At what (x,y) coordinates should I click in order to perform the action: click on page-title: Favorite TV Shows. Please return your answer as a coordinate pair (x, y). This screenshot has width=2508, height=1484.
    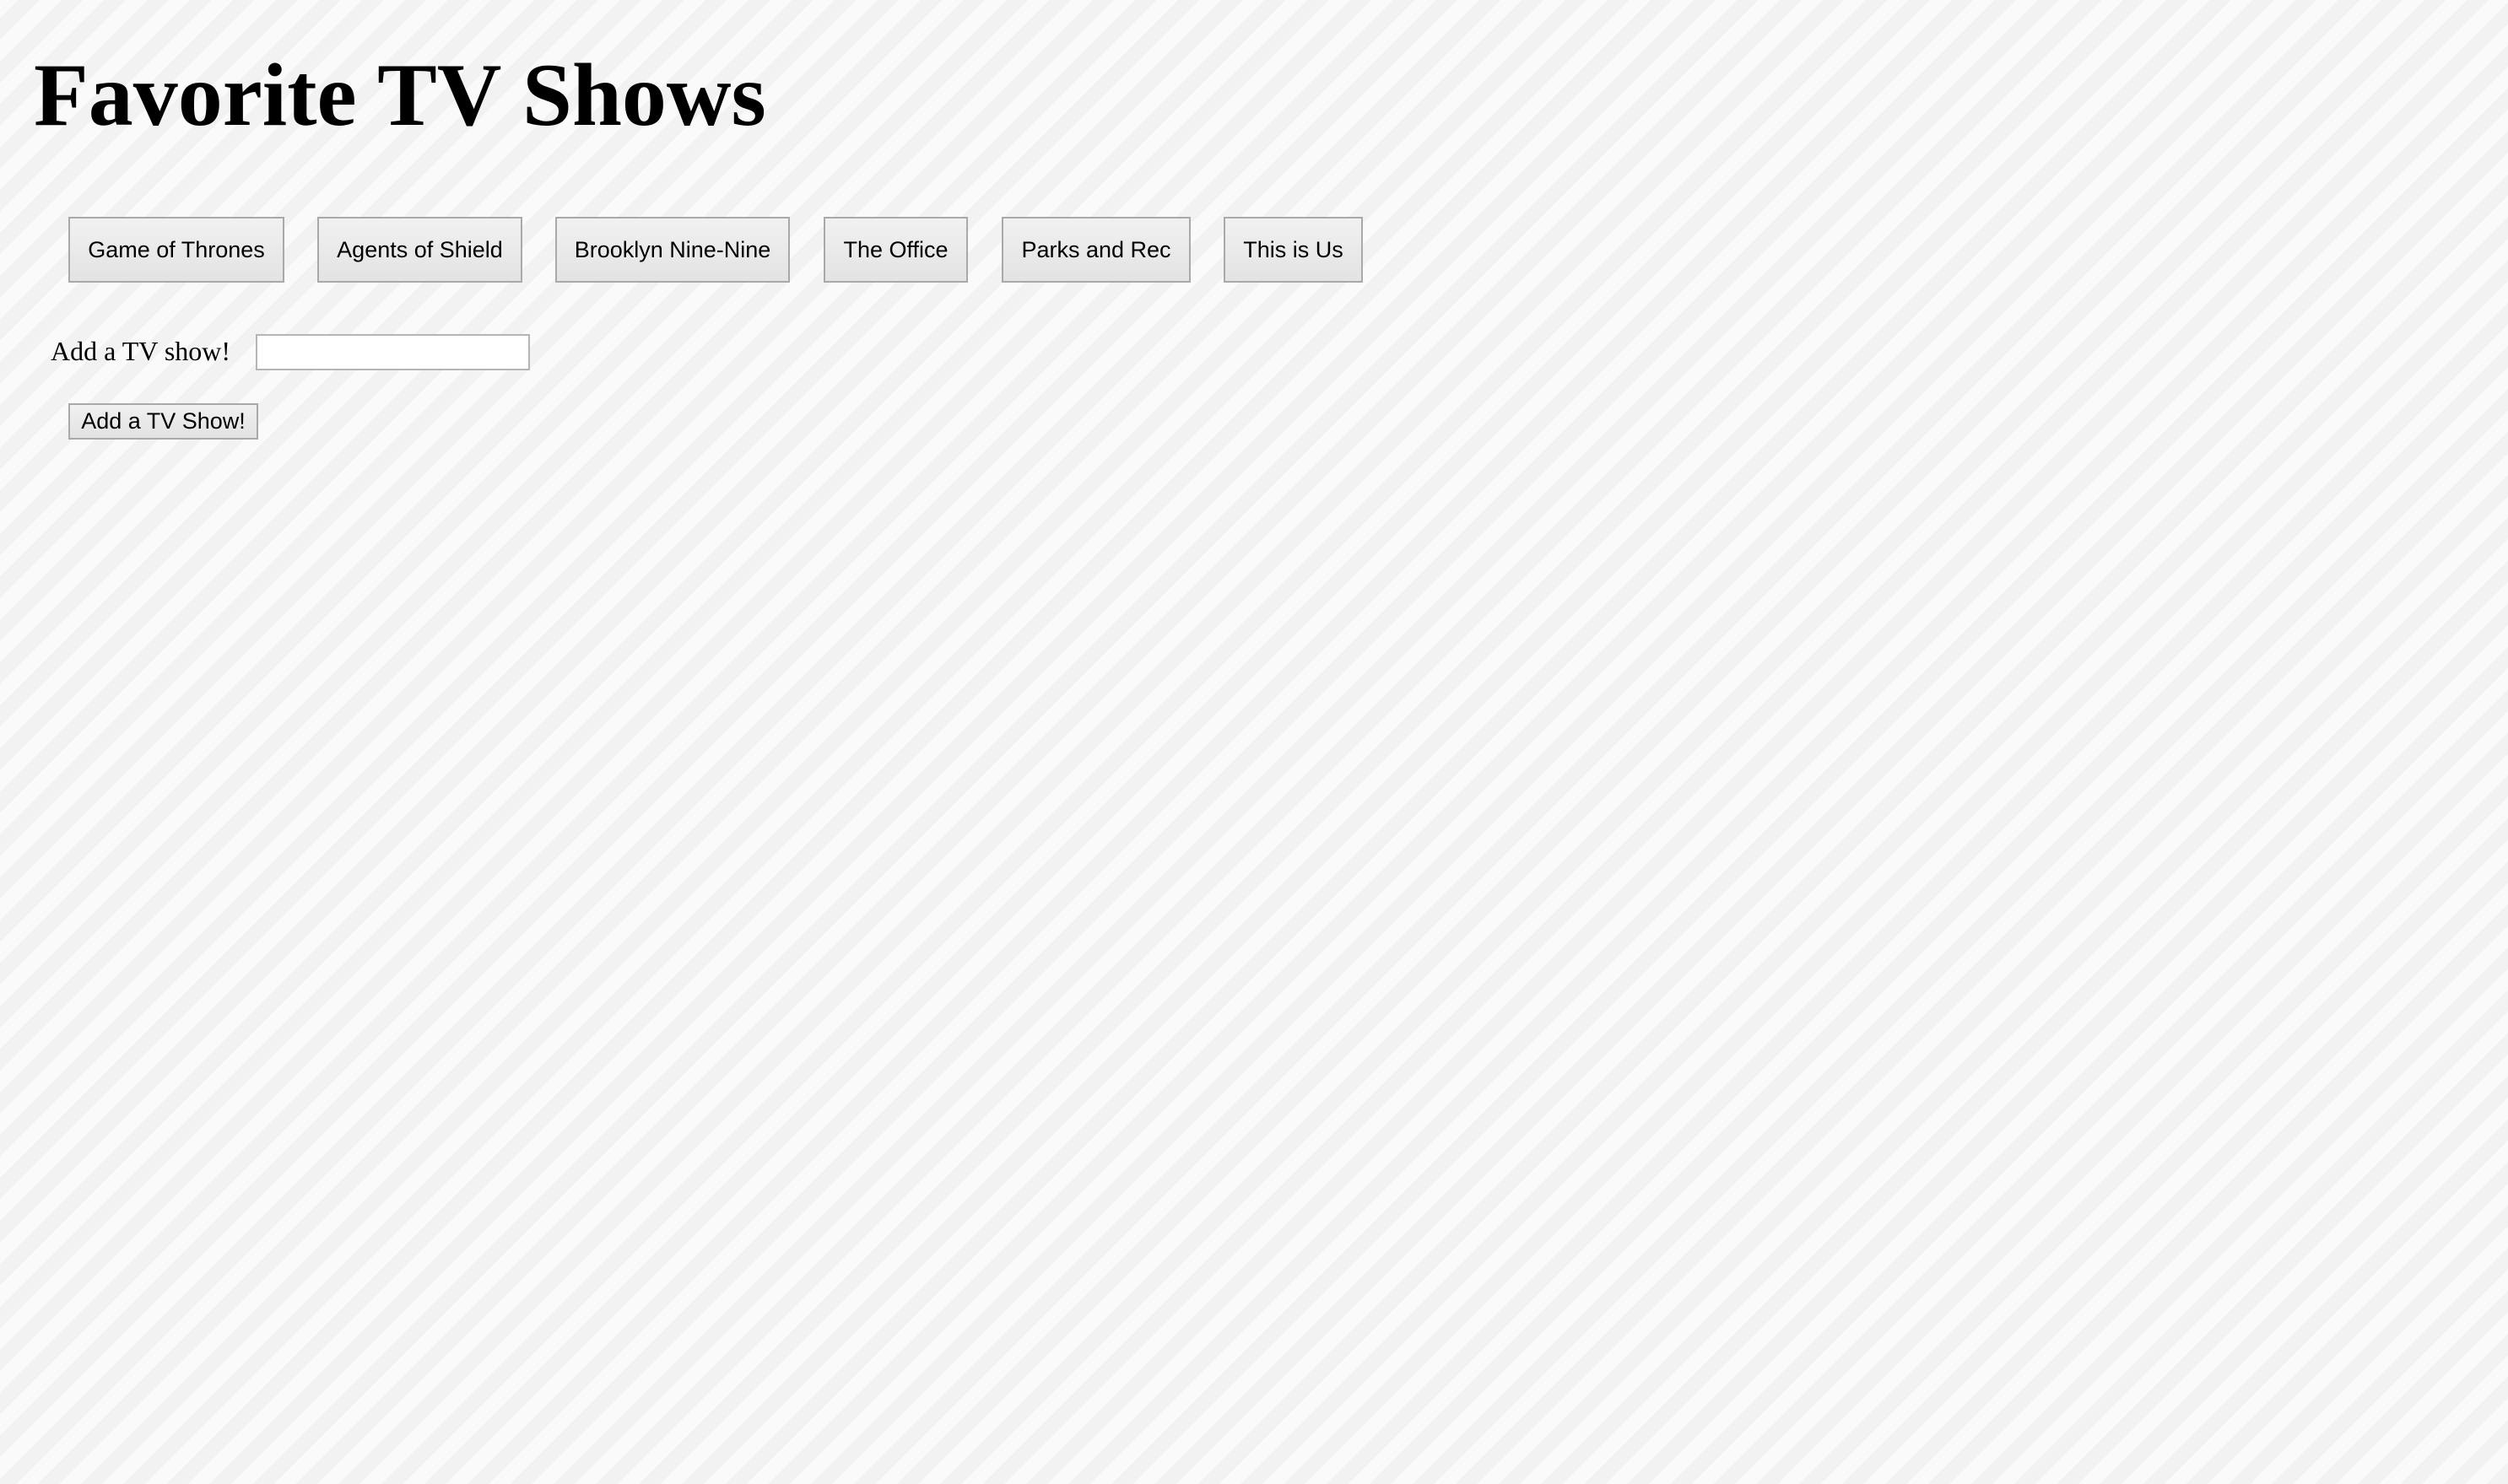
    Looking at the image, I should click on (400, 95).